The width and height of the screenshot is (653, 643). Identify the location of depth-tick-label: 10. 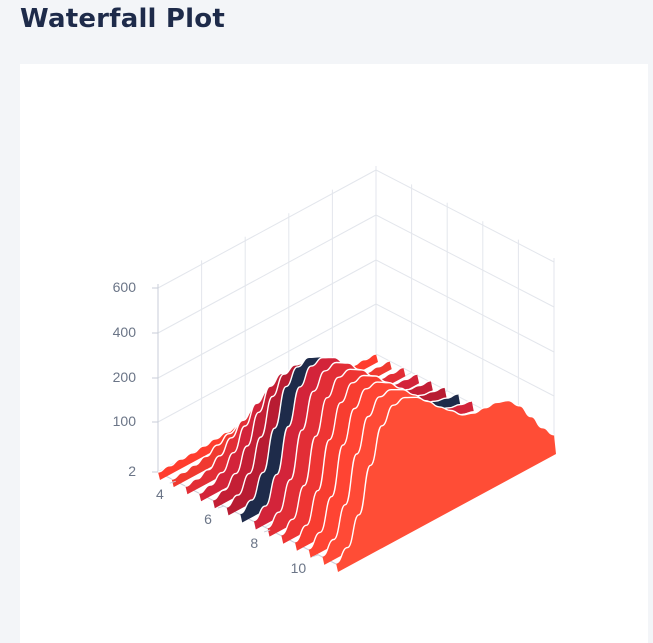
(299, 568).